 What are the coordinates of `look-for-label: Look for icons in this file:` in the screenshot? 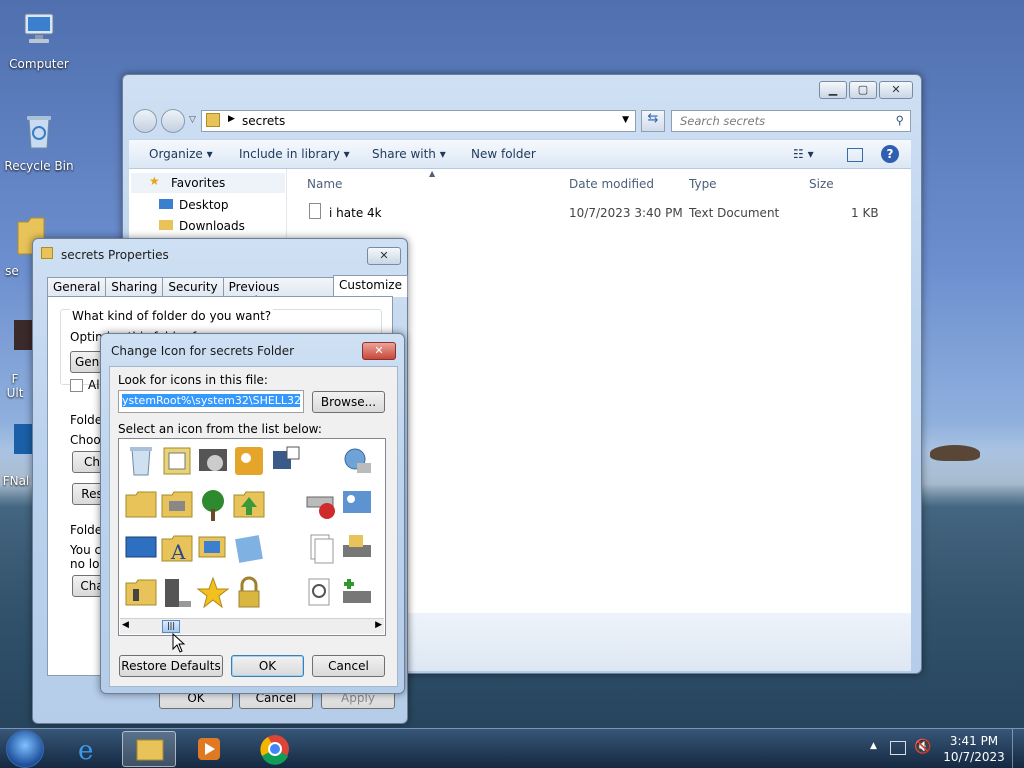 It's located at (193, 380).